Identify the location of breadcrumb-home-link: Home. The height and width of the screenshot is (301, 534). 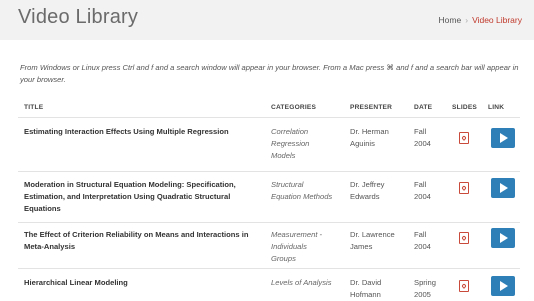
(450, 20).